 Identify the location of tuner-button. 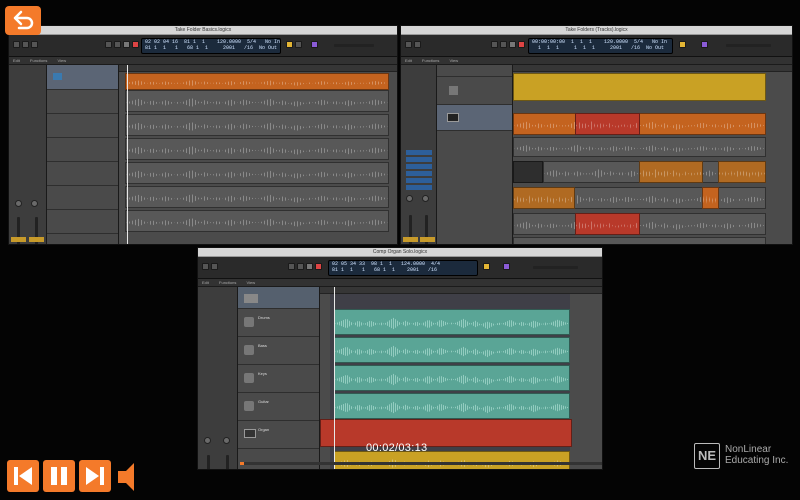
(298, 44).